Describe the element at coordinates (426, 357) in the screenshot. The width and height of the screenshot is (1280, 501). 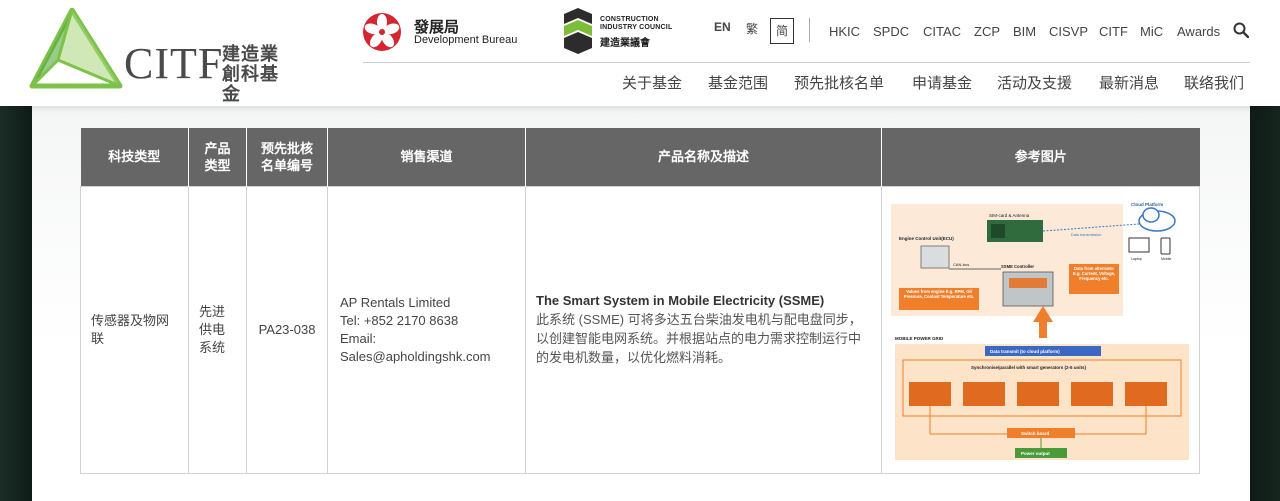
I see `company-email: Sales@apholdingshk.com` at that location.